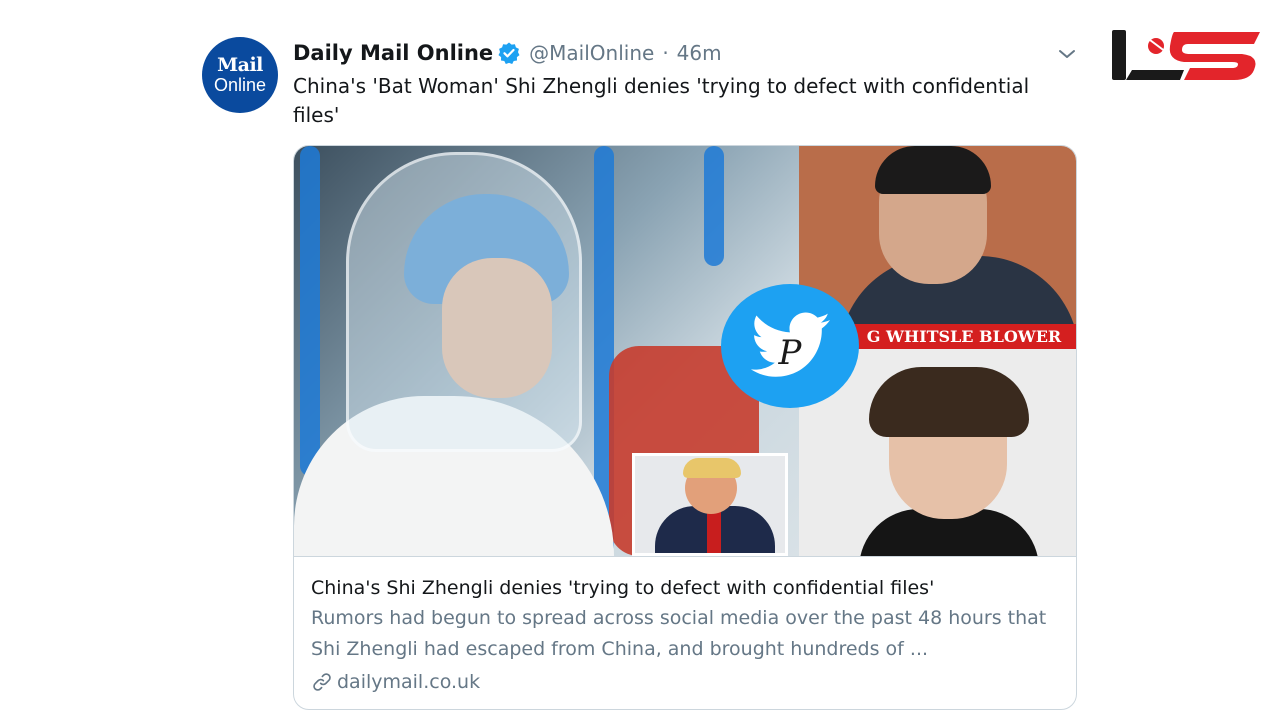  What do you see at coordinates (409, 682) in the screenshot?
I see `card-domain-text: dailymail.co.uk` at bounding box center [409, 682].